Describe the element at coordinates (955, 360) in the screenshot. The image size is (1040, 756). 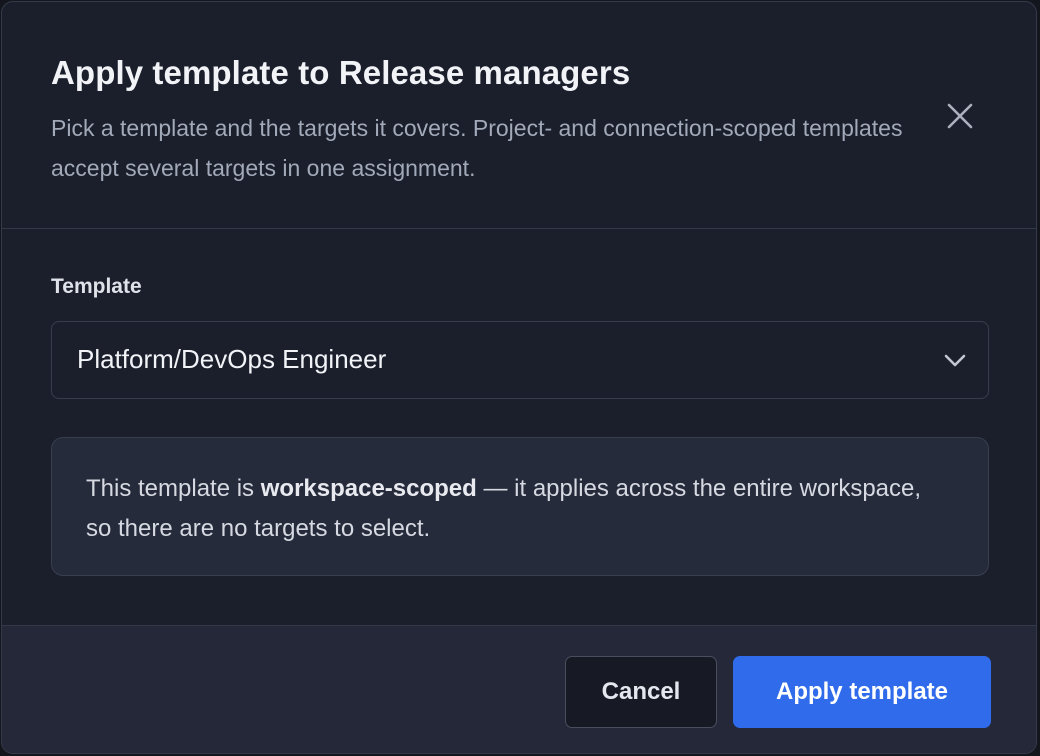
I see `chevron-down-icon` at that location.